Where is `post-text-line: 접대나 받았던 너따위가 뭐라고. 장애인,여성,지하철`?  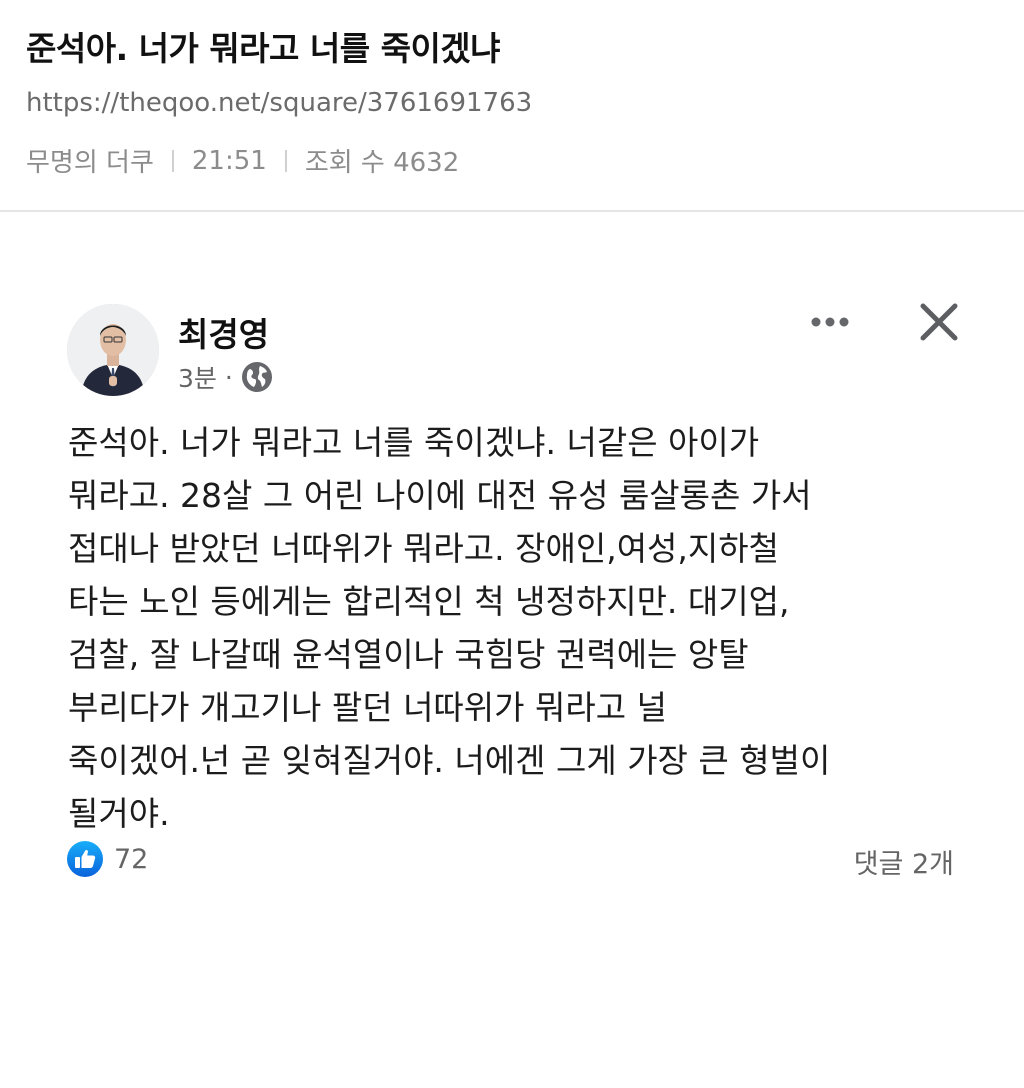 post-text-line: 접대나 받았던 너따위가 뭐라고. 장애인,여성,지하철 is located at coordinates (423, 548).